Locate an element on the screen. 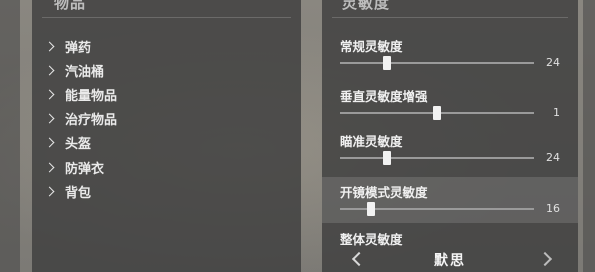 The height and width of the screenshot is (272, 595). setting-label: 常规灵敏度 is located at coordinates (371, 46).